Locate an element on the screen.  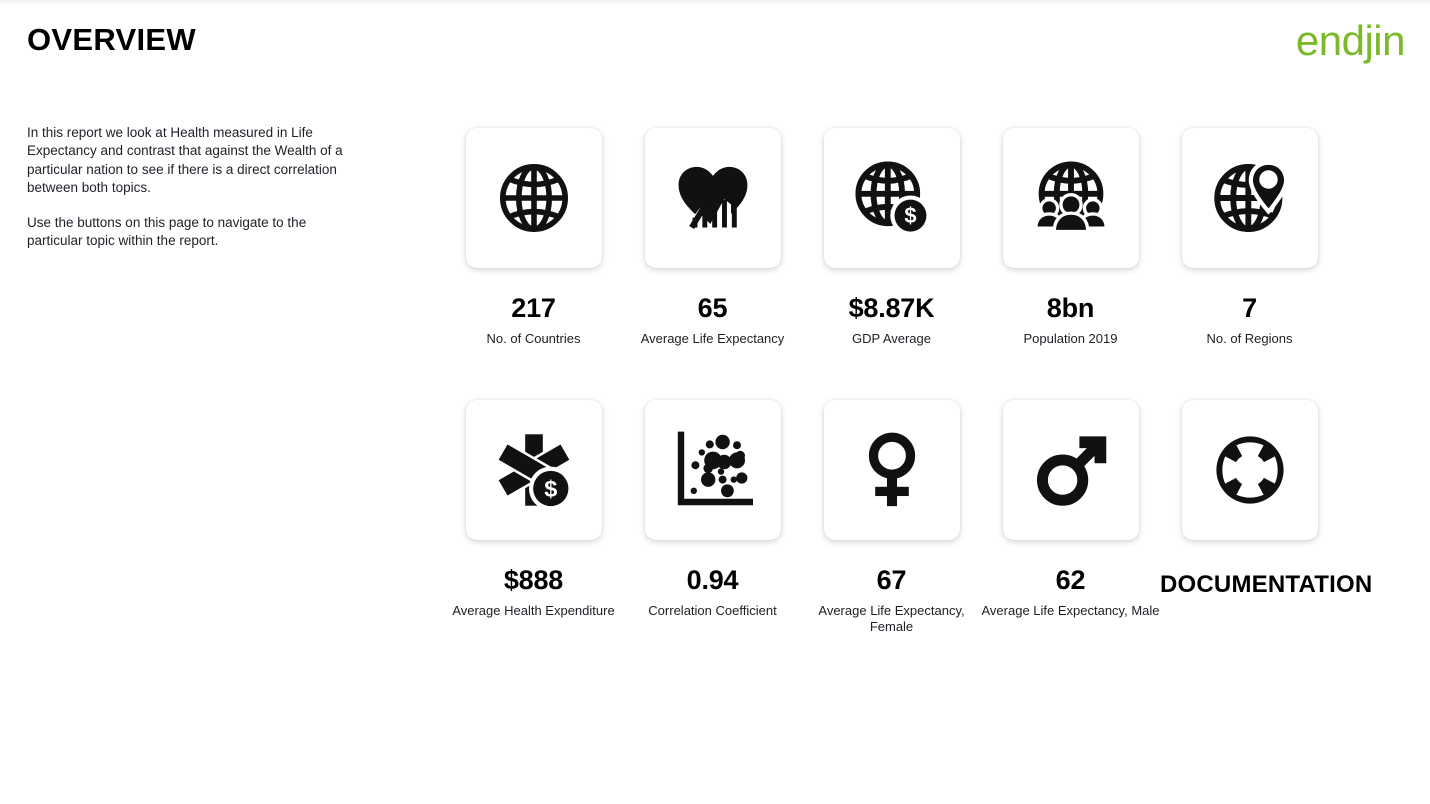
kpi-label: No. of Countries is located at coordinates (533, 339).